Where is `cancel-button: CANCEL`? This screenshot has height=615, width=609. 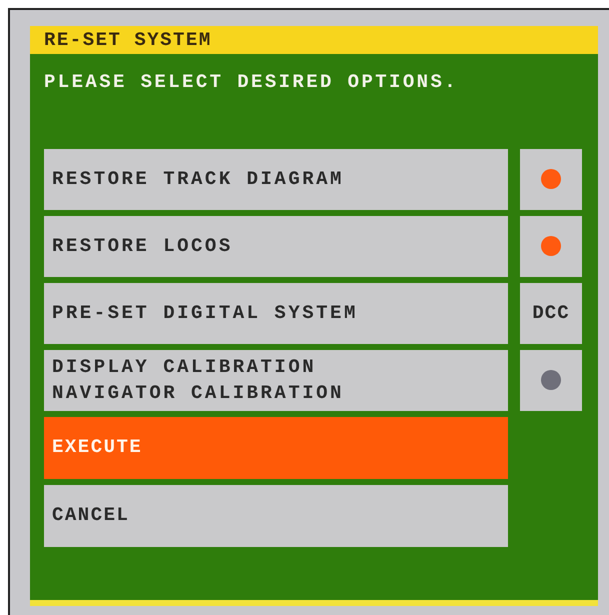 cancel-button: CANCEL is located at coordinates (276, 515).